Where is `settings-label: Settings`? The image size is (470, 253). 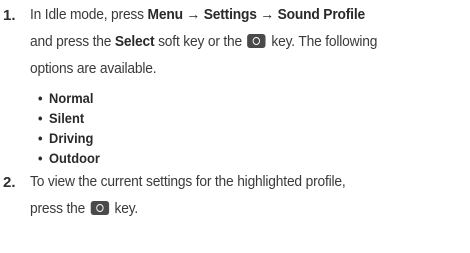
settings-label: Settings is located at coordinates (230, 14).